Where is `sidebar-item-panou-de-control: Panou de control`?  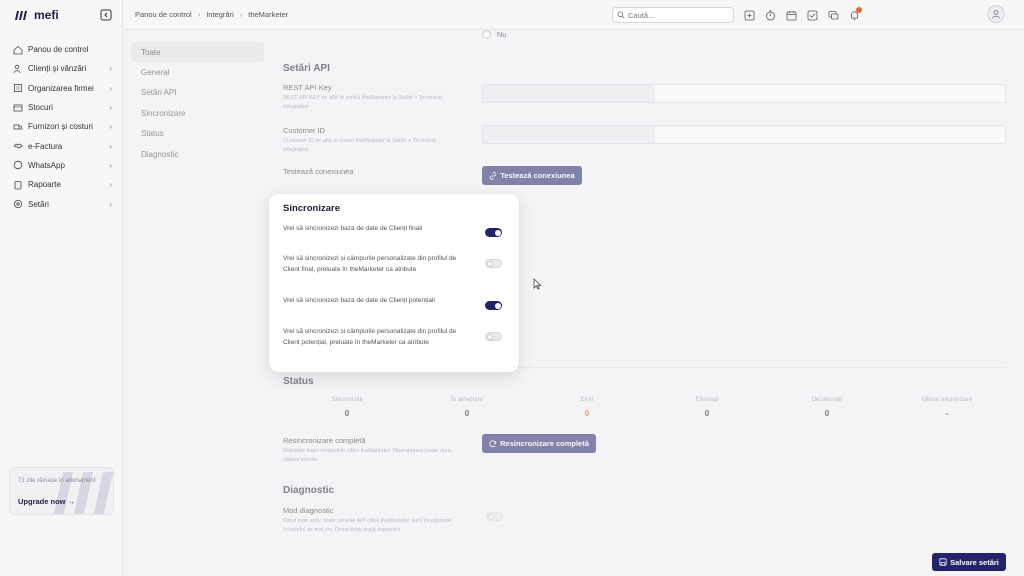 sidebar-item-panou-de-control: Panou de control is located at coordinates (61, 49).